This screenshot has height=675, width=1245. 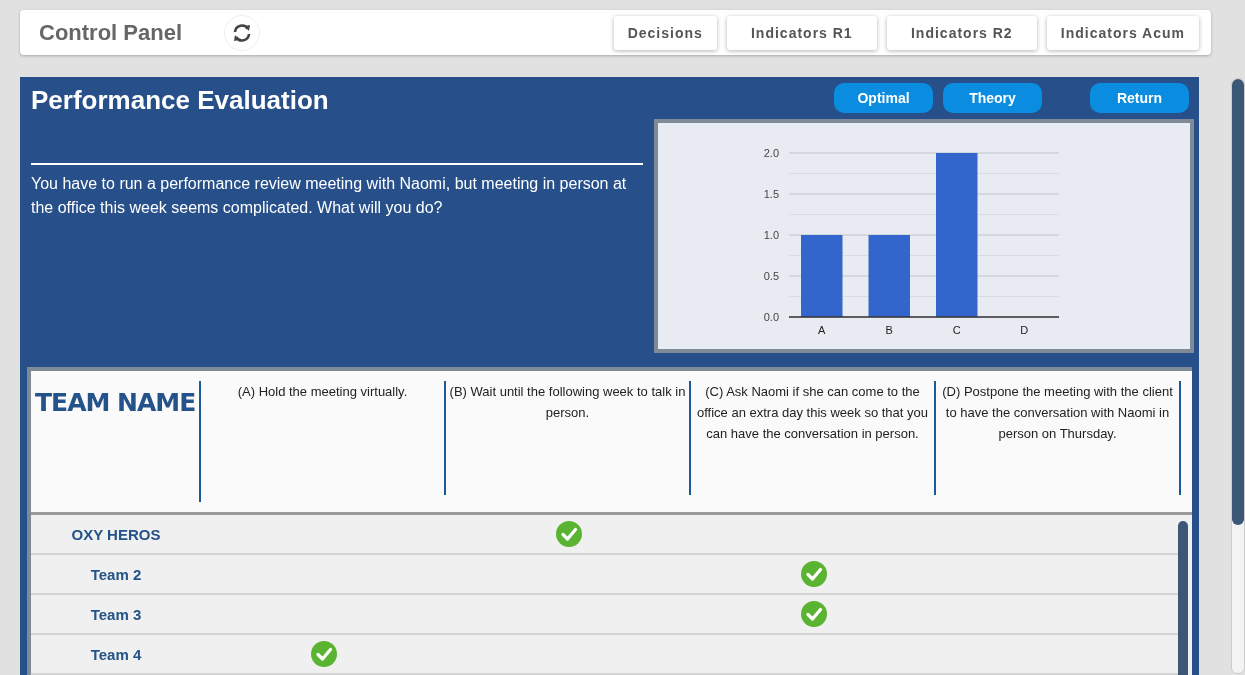 What do you see at coordinates (813, 438) in the screenshot?
I see `column-header: (C) Ask Naomi if she can come to the office an extra day this week so that you can have the conversation in person.` at bounding box center [813, 438].